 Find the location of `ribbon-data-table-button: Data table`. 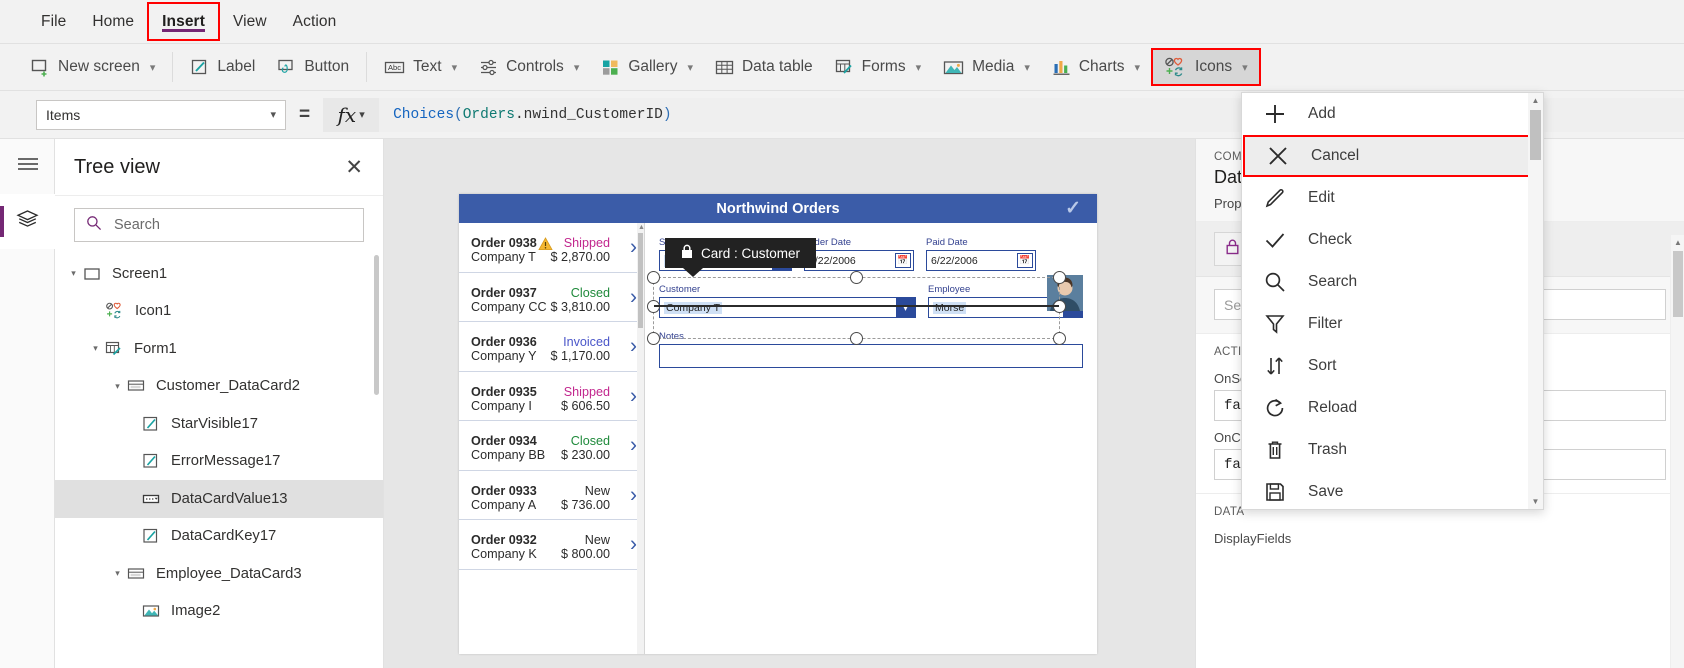

ribbon-data-table-button: Data table is located at coordinates (764, 67).